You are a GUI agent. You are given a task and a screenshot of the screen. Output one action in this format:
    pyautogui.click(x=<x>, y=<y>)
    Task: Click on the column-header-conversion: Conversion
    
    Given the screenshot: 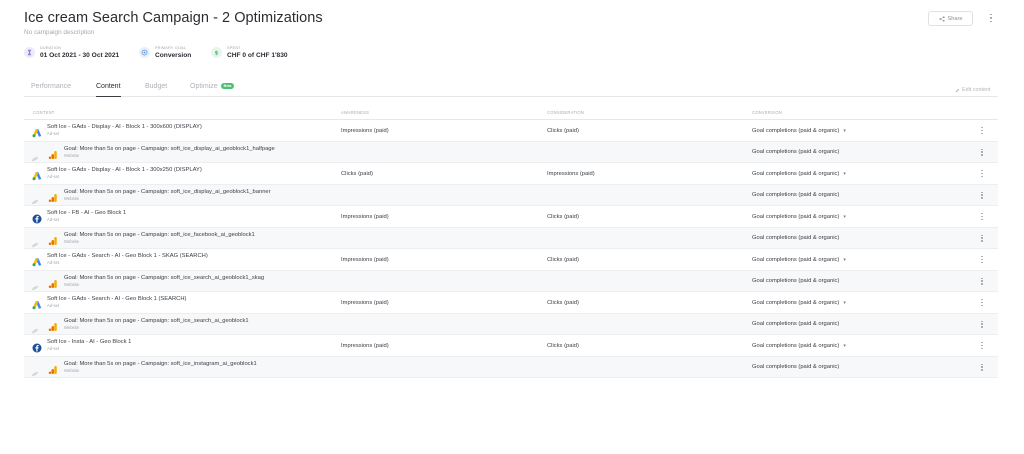 What is the action you would take?
    pyautogui.click(x=767, y=112)
    